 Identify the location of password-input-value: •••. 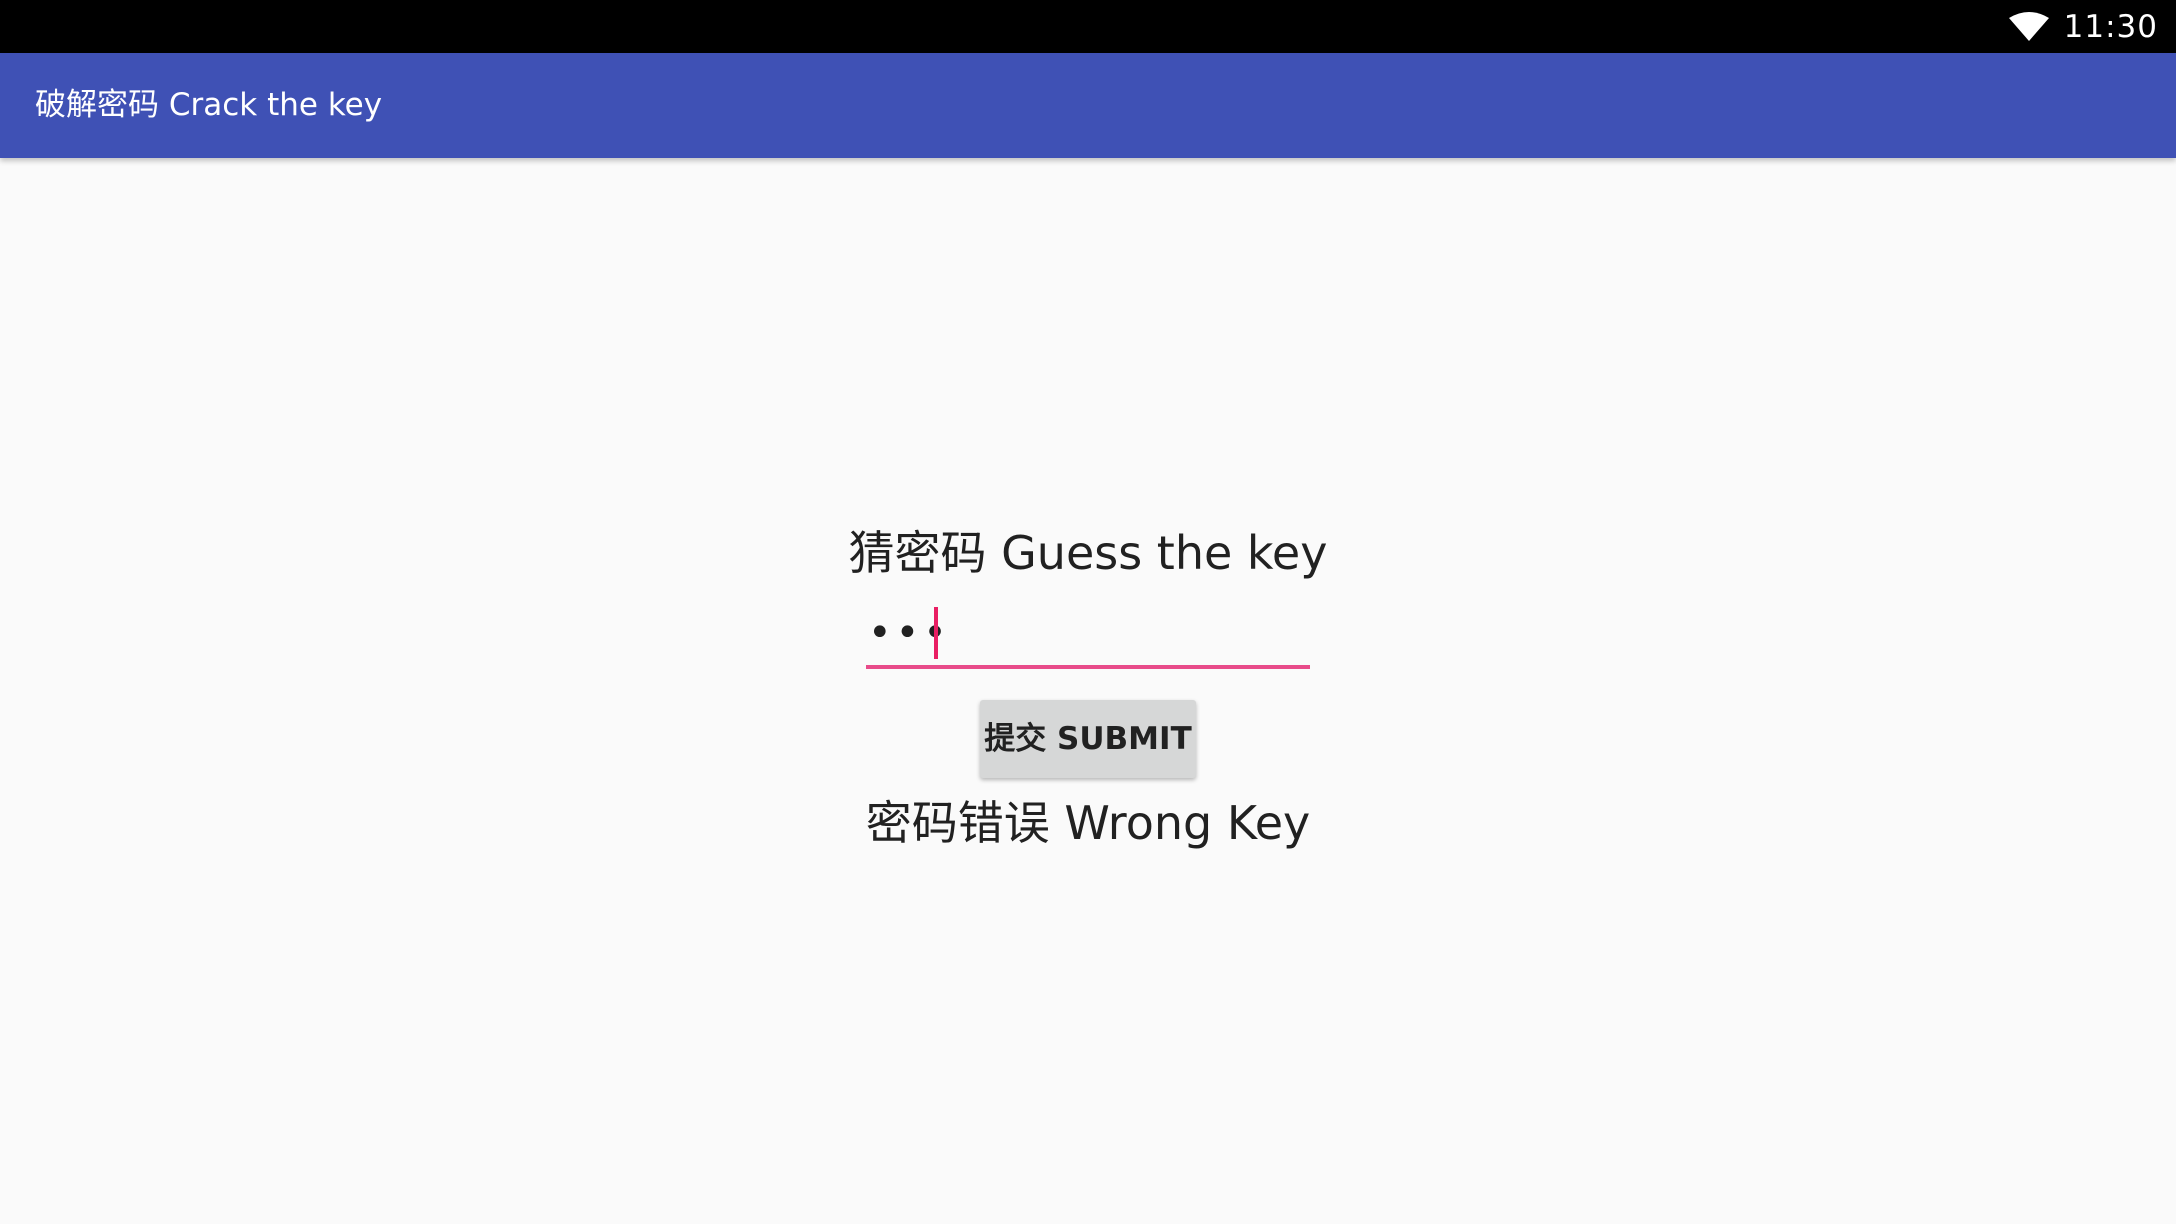
(909, 633).